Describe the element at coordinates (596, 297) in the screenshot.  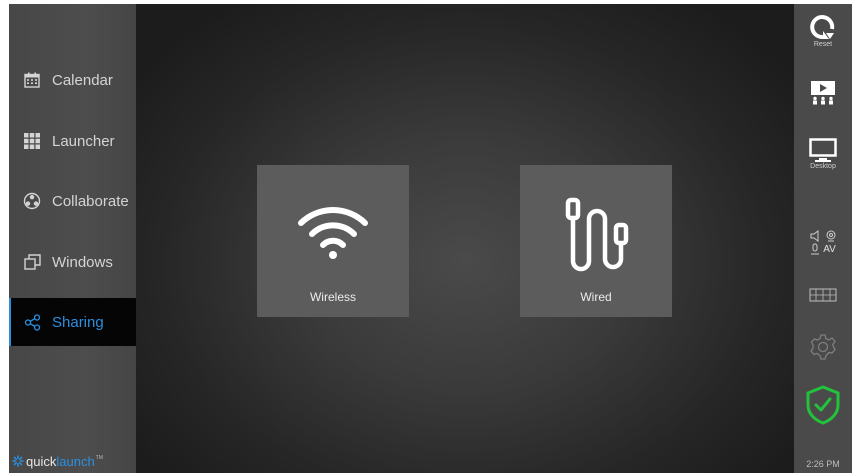
I see `wired-label: Wired` at that location.